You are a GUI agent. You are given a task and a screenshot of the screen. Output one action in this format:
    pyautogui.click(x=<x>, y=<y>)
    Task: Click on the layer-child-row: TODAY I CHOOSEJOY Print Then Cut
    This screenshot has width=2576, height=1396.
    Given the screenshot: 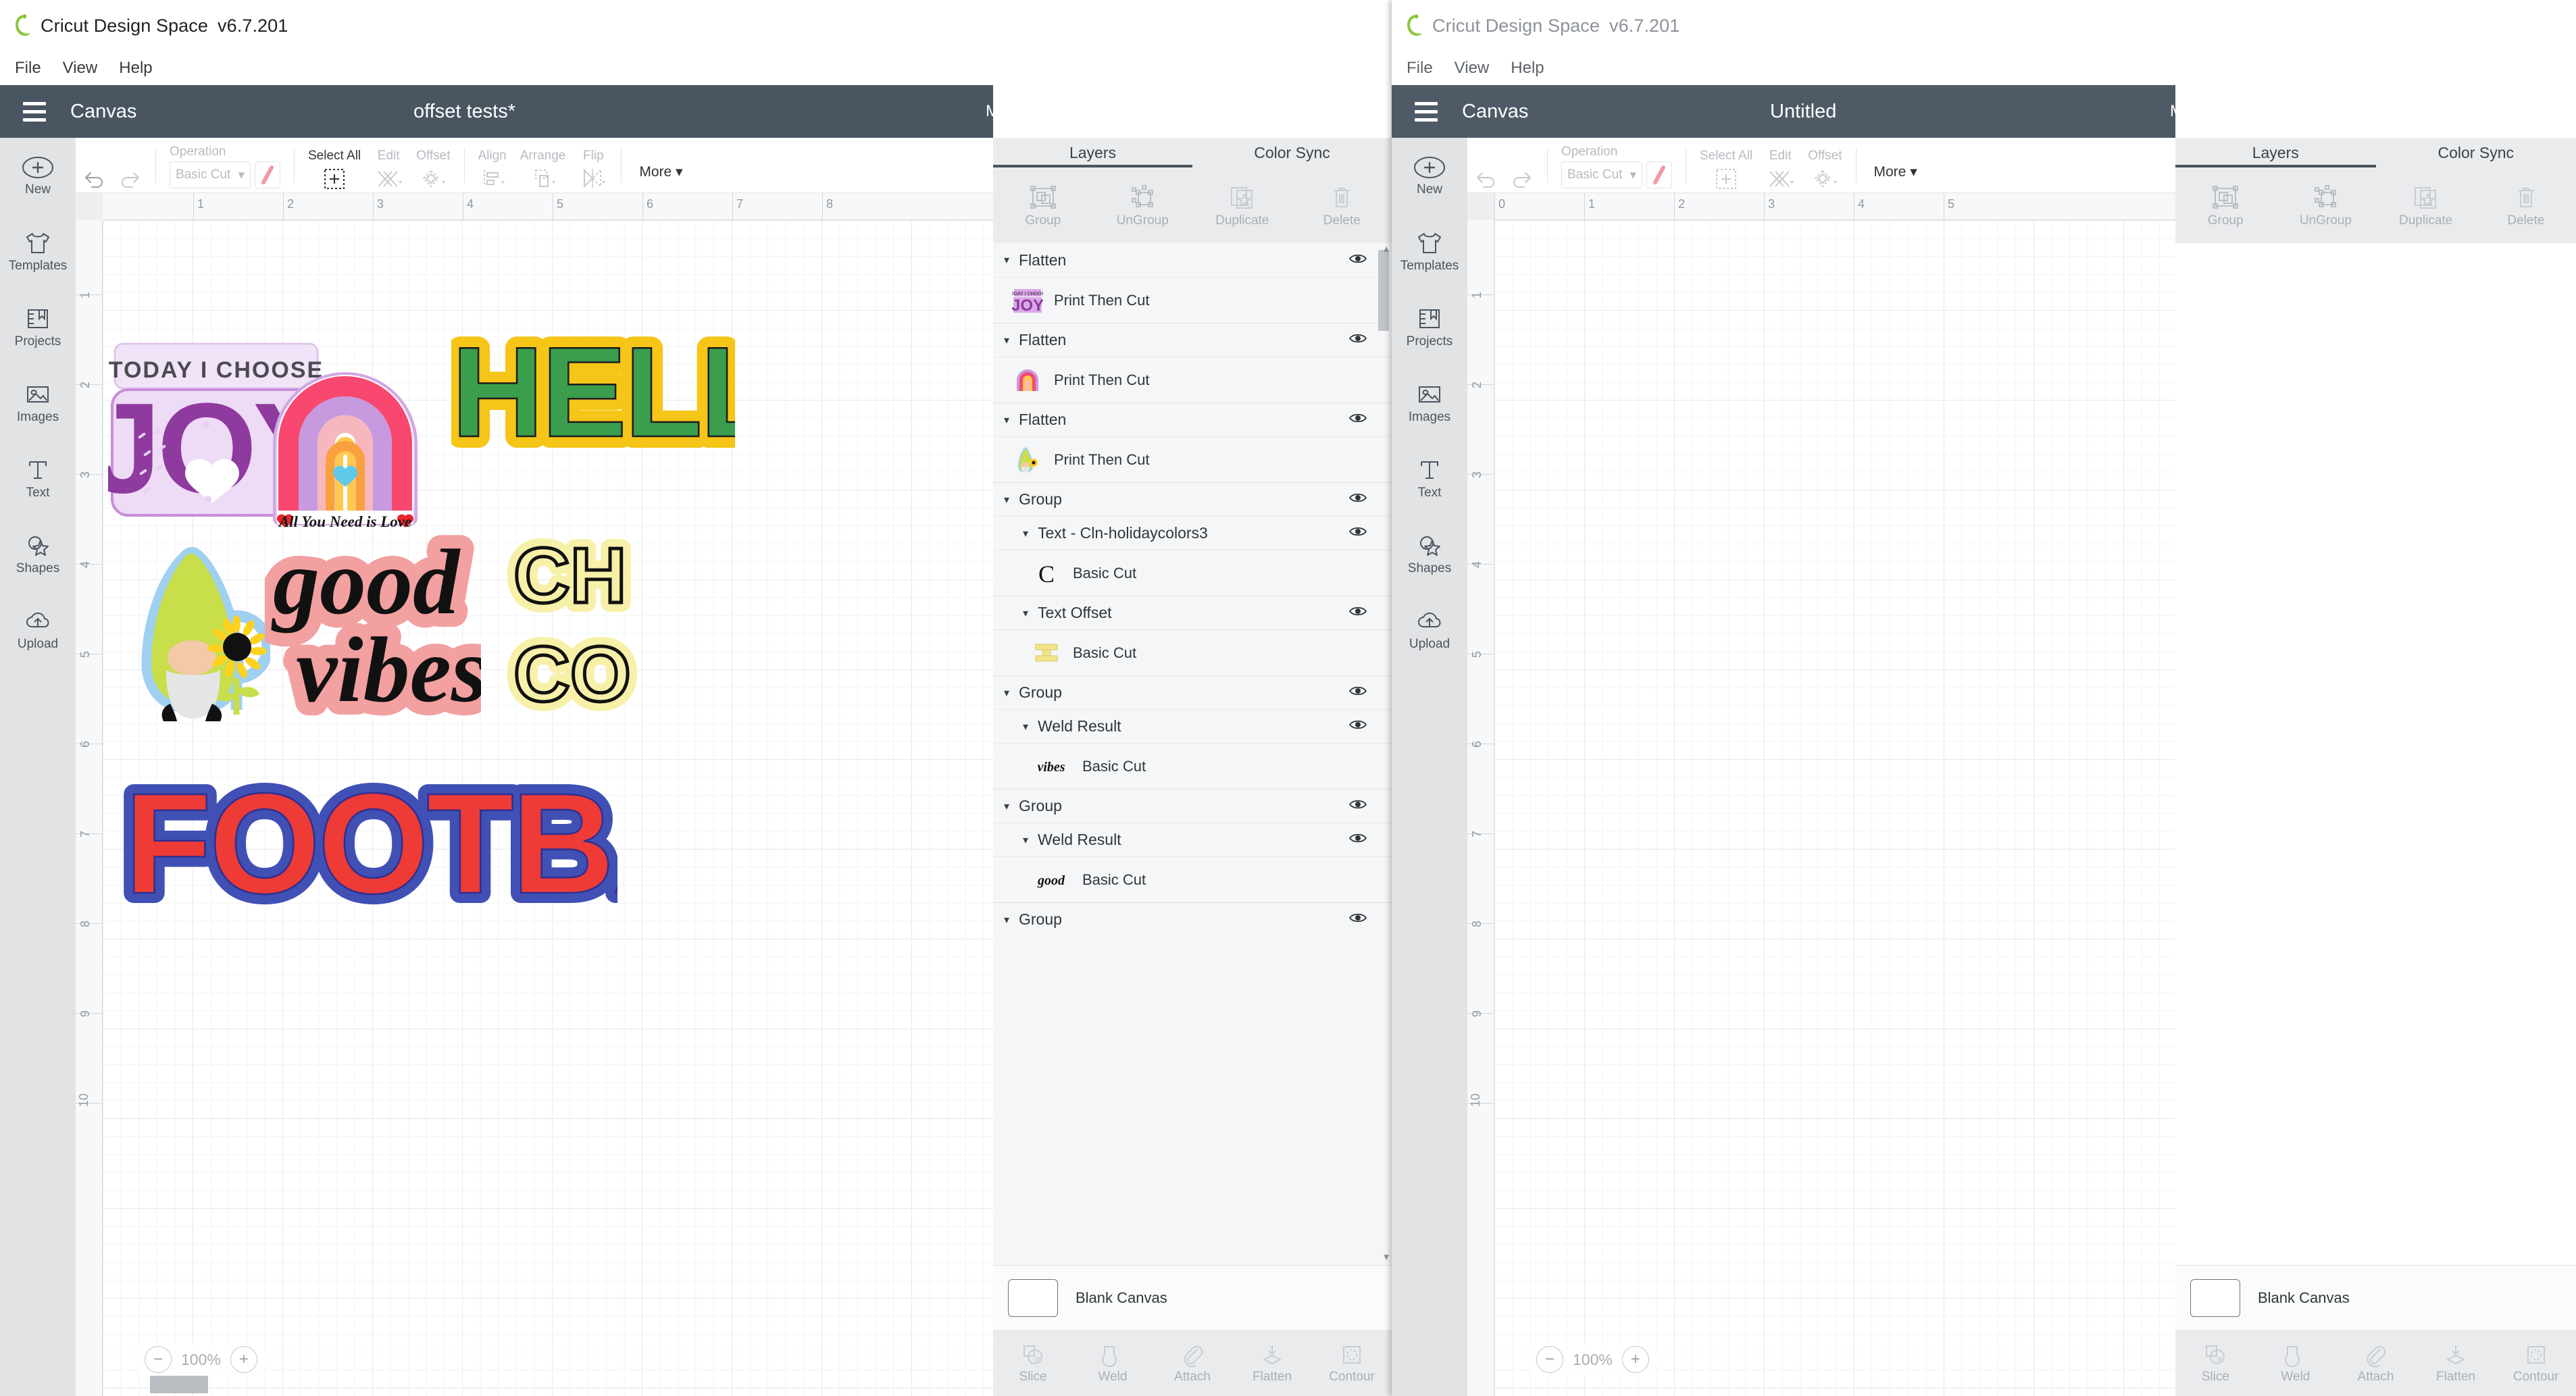 What is the action you would take?
    pyautogui.click(x=1192, y=300)
    